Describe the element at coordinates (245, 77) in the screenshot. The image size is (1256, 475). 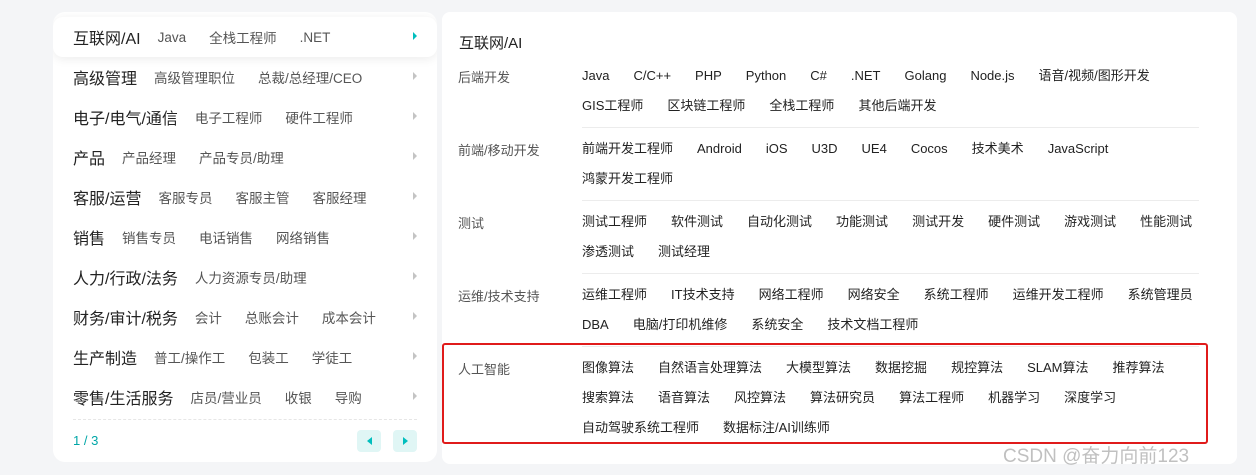
I see `category-row: 高级管理 高级管理职位 总裁/总经理/CEO` at that location.